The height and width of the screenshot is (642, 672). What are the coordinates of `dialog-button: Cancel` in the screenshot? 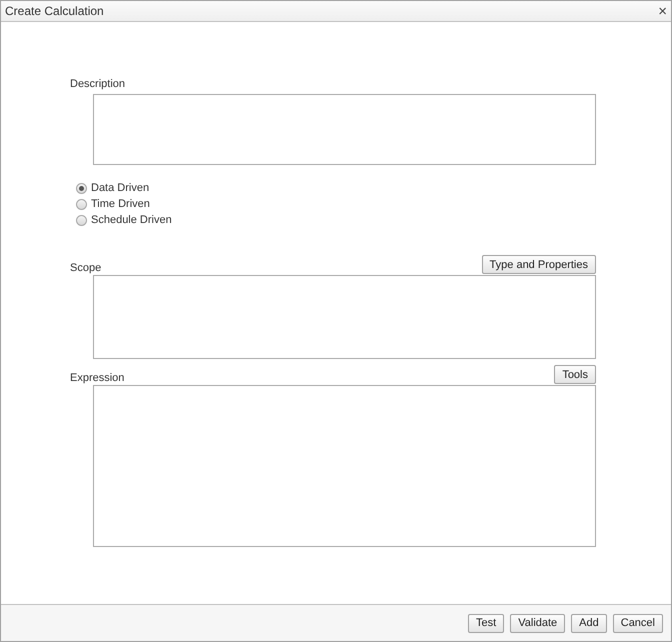 It's located at (637, 623).